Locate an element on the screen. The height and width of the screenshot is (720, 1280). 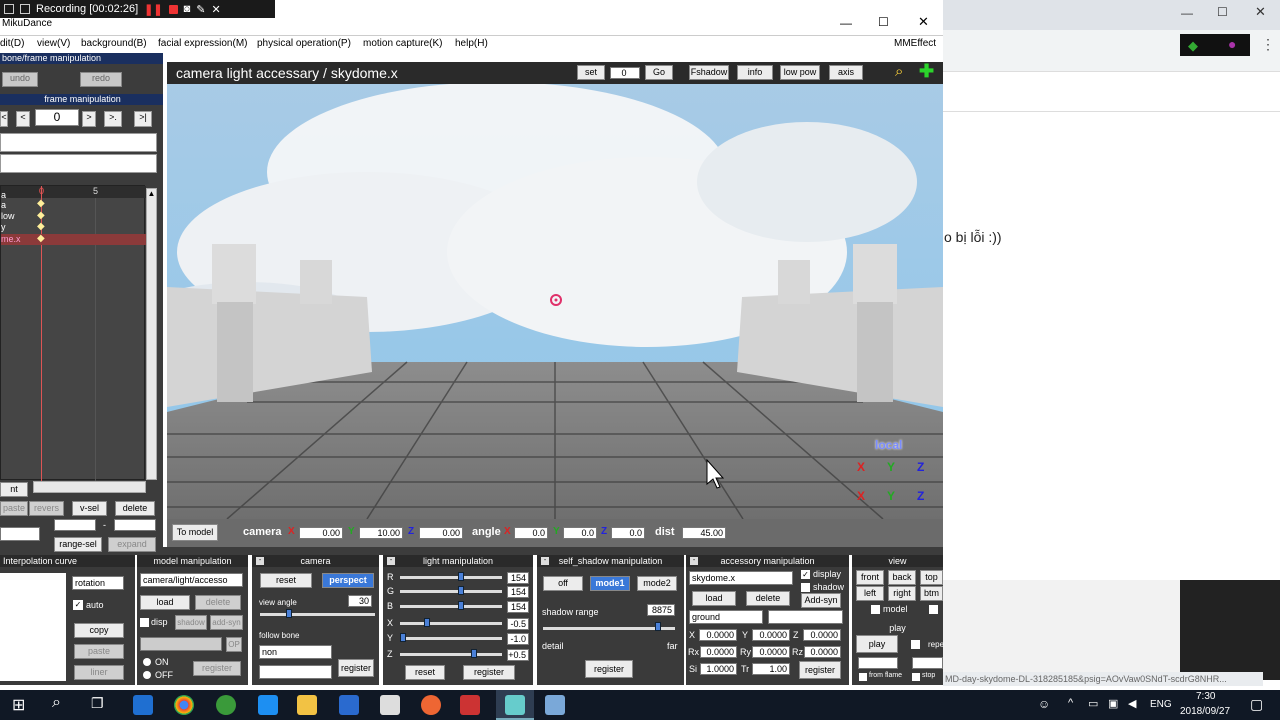
bone-checkbox is located at coordinates (933, 609).